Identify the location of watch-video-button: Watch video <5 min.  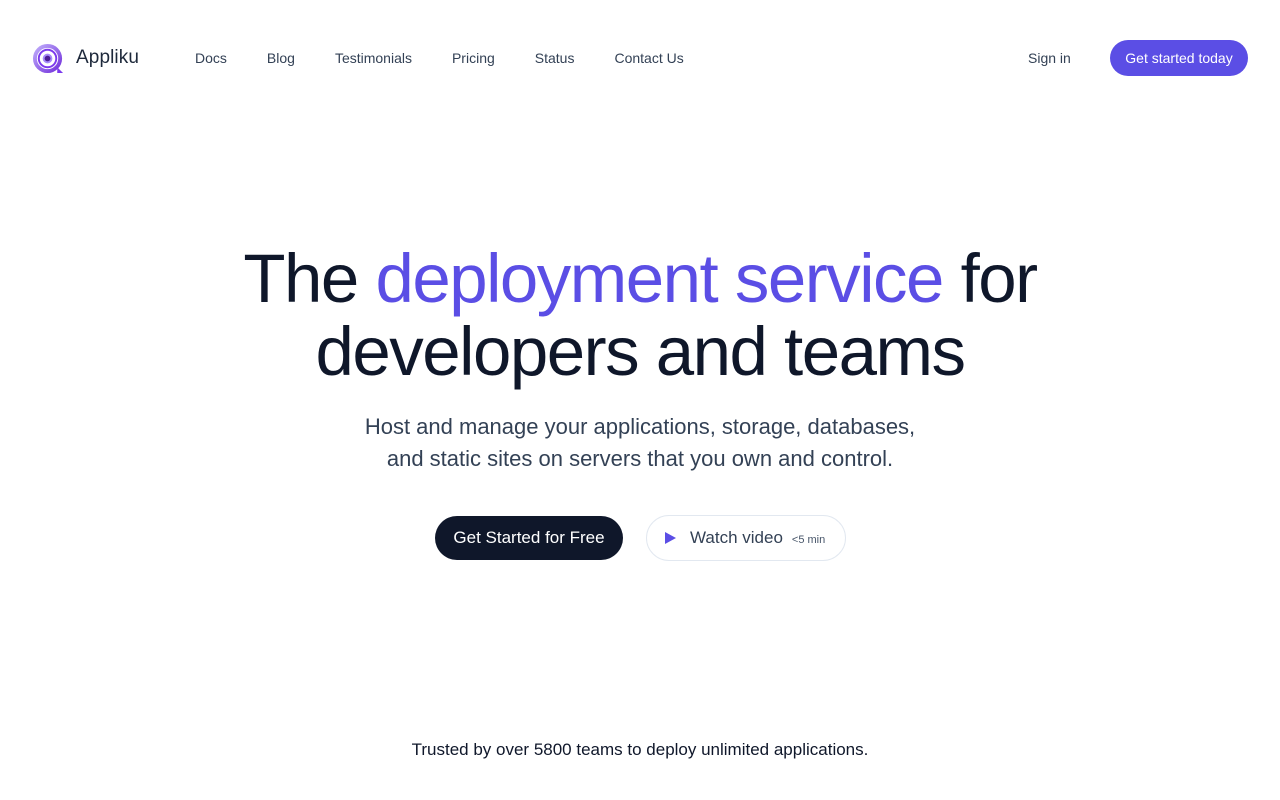
(746, 538).